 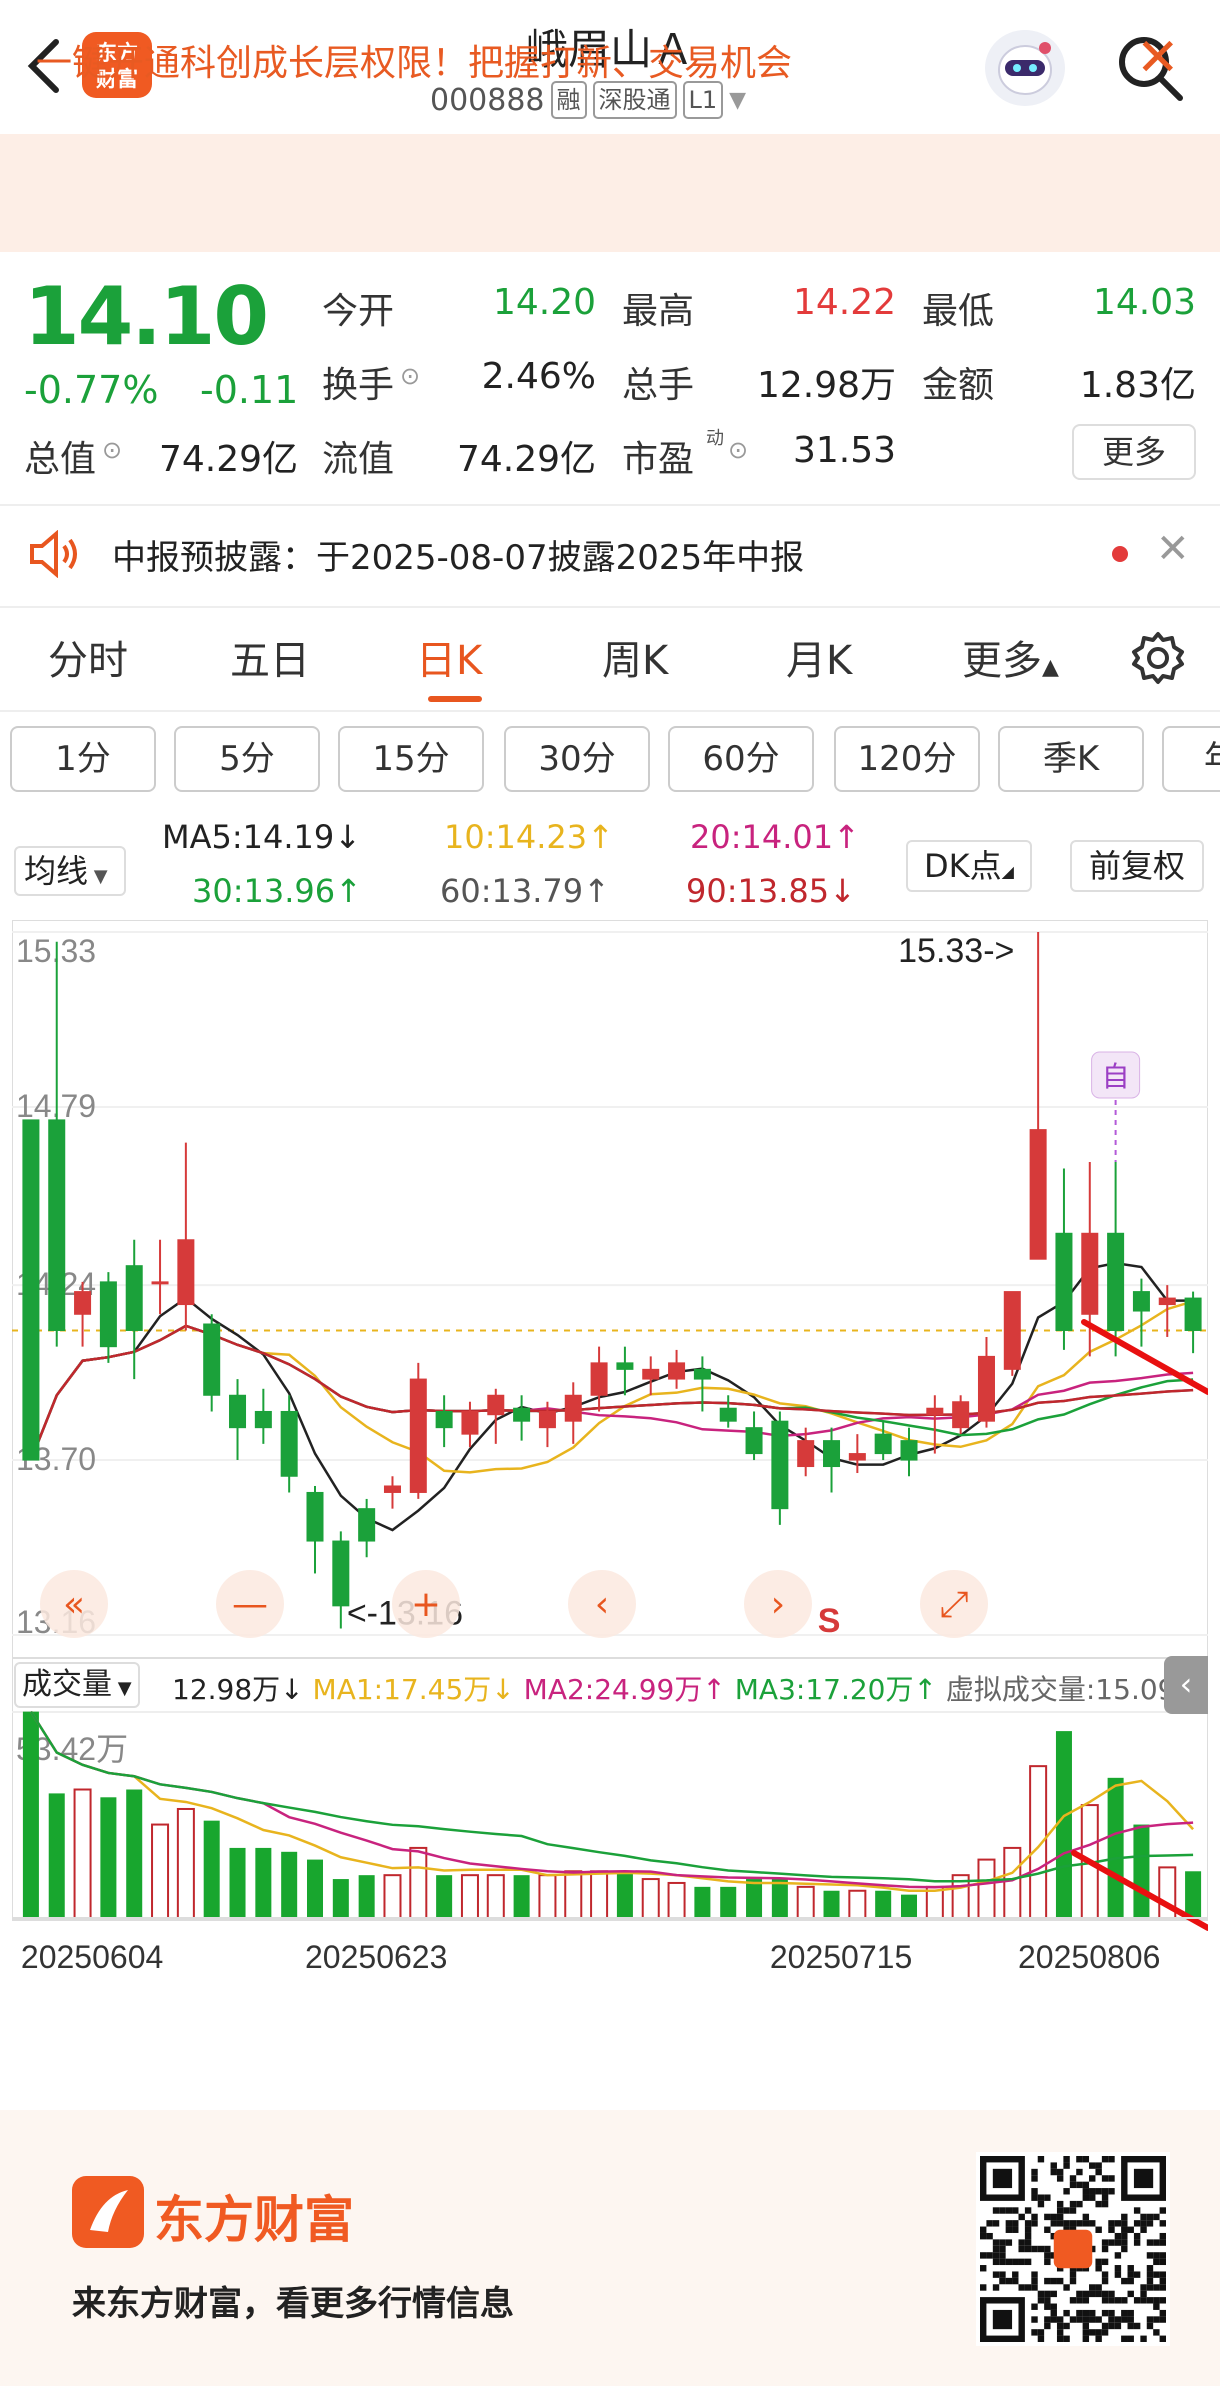 I want to click on more-quote-button: 更多, so click(x=1134, y=452).